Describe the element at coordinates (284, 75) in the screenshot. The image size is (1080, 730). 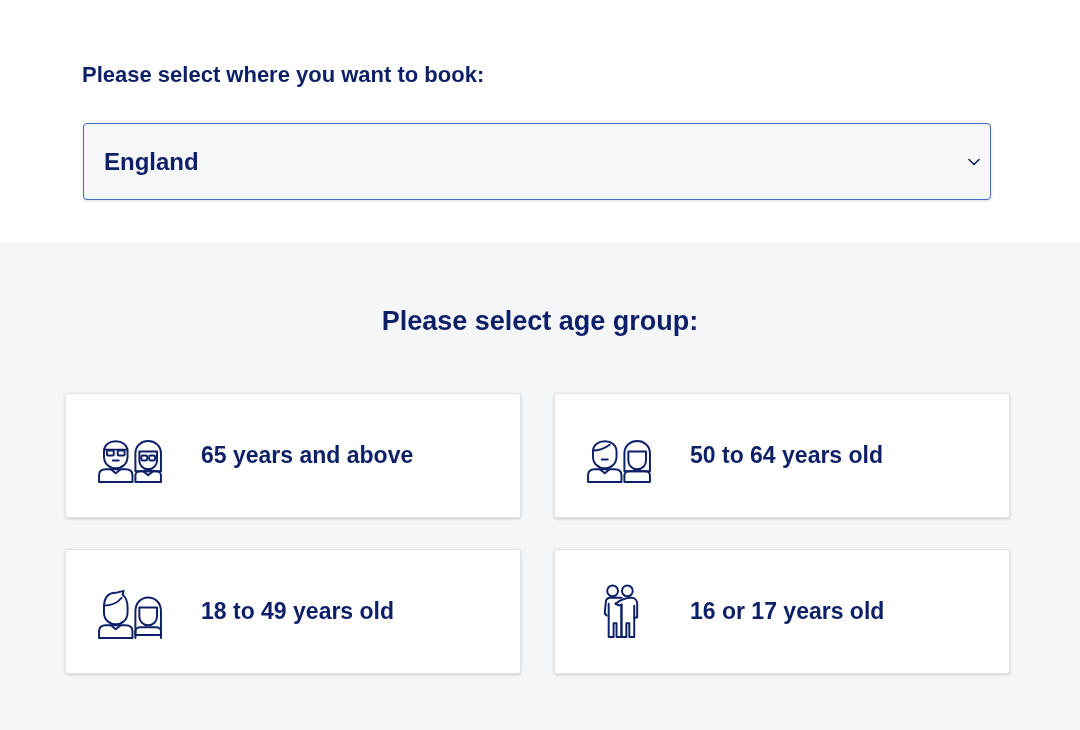
I see `location-prompt: Please select where you want to book:` at that location.